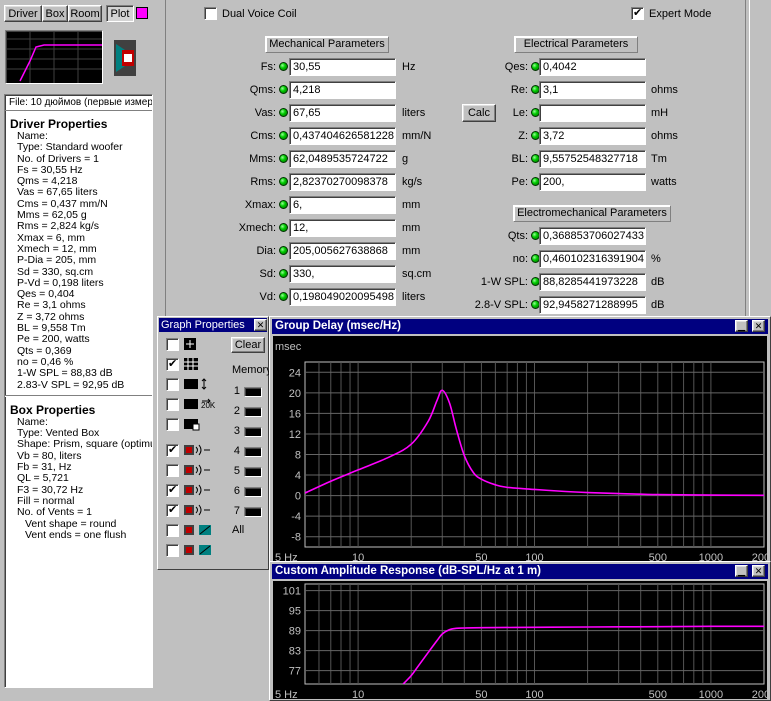 The height and width of the screenshot is (701, 771). What do you see at coordinates (592, 159) in the screenshot?
I see `electrical-param-input: 9,55752548327718` at bounding box center [592, 159].